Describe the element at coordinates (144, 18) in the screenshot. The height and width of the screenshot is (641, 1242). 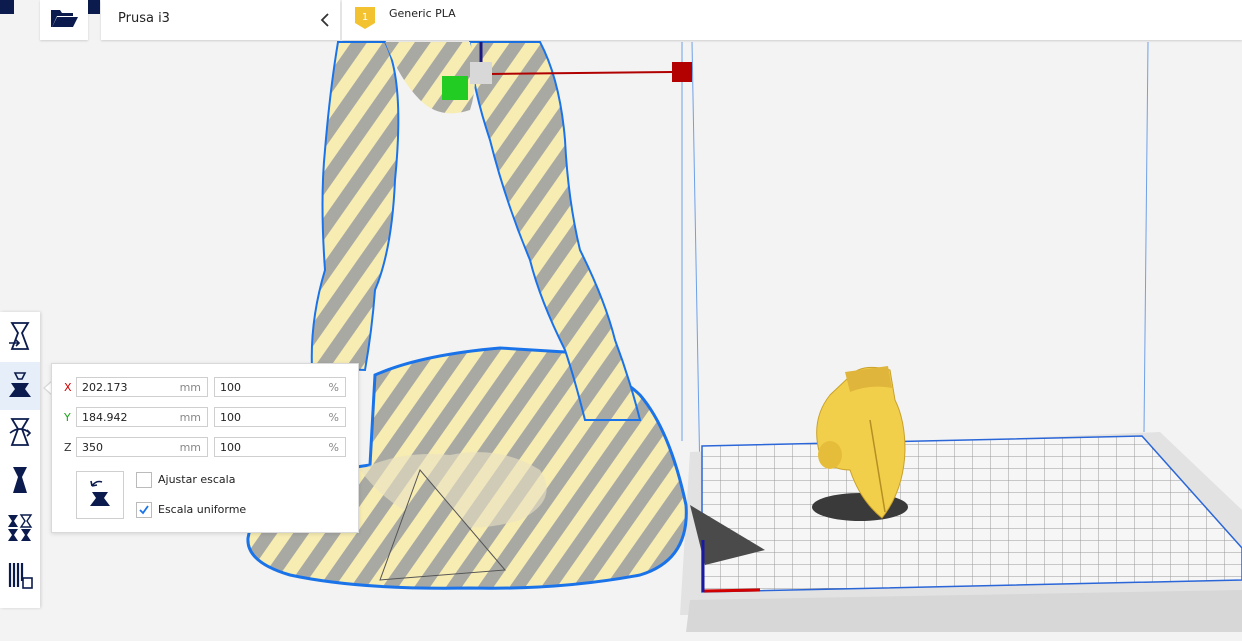
I see `printer-name: Prusa i3` at that location.